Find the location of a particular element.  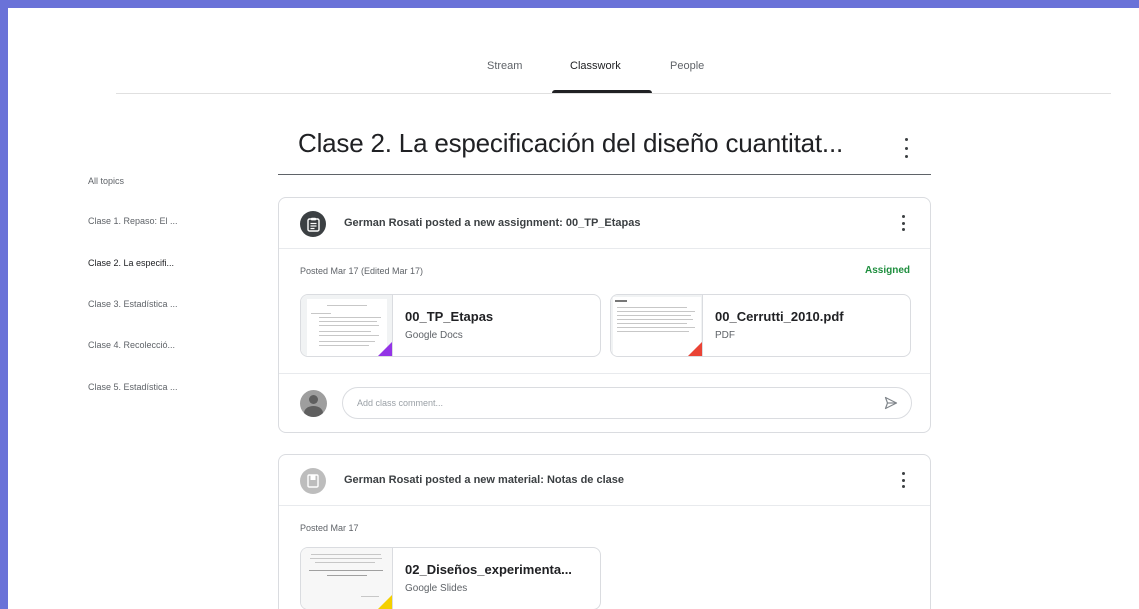

pdf-corner-icon is located at coordinates (695, 349).